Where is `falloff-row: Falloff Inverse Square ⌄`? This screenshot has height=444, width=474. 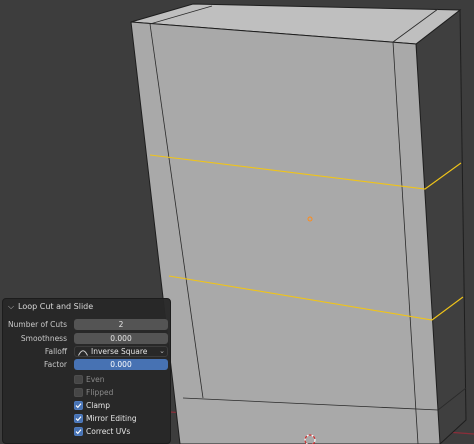 falloff-row: Falloff Inverse Square ⌄ is located at coordinates (86, 351).